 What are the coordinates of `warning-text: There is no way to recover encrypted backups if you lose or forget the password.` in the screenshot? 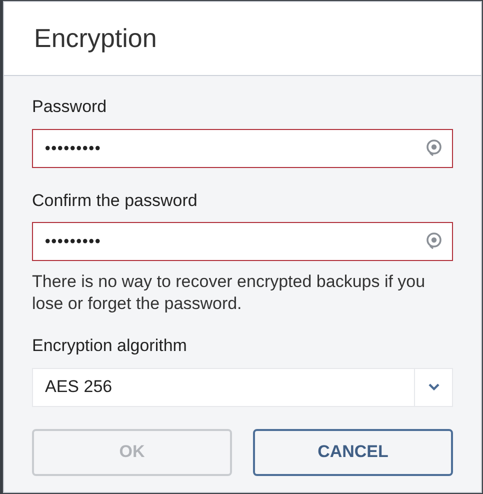 It's located at (229, 293).